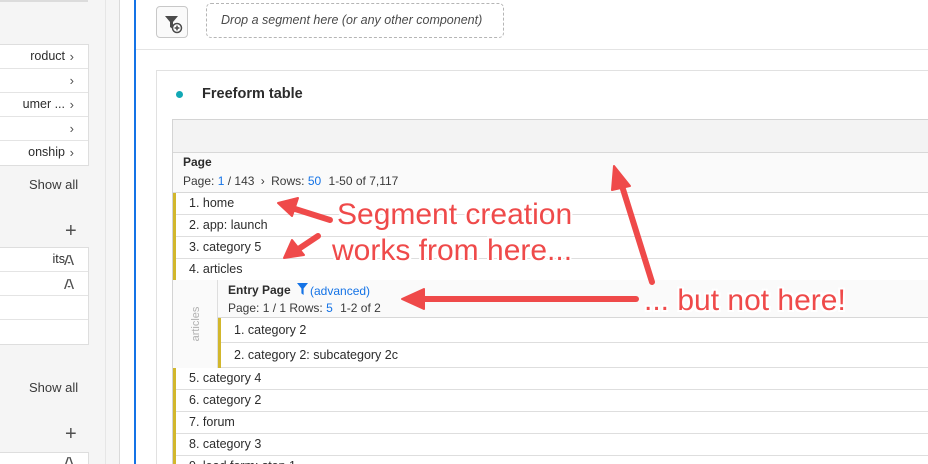 The image size is (928, 464). Describe the element at coordinates (573, 330) in the screenshot. I see `breakdown-row: 1. category 2` at that location.